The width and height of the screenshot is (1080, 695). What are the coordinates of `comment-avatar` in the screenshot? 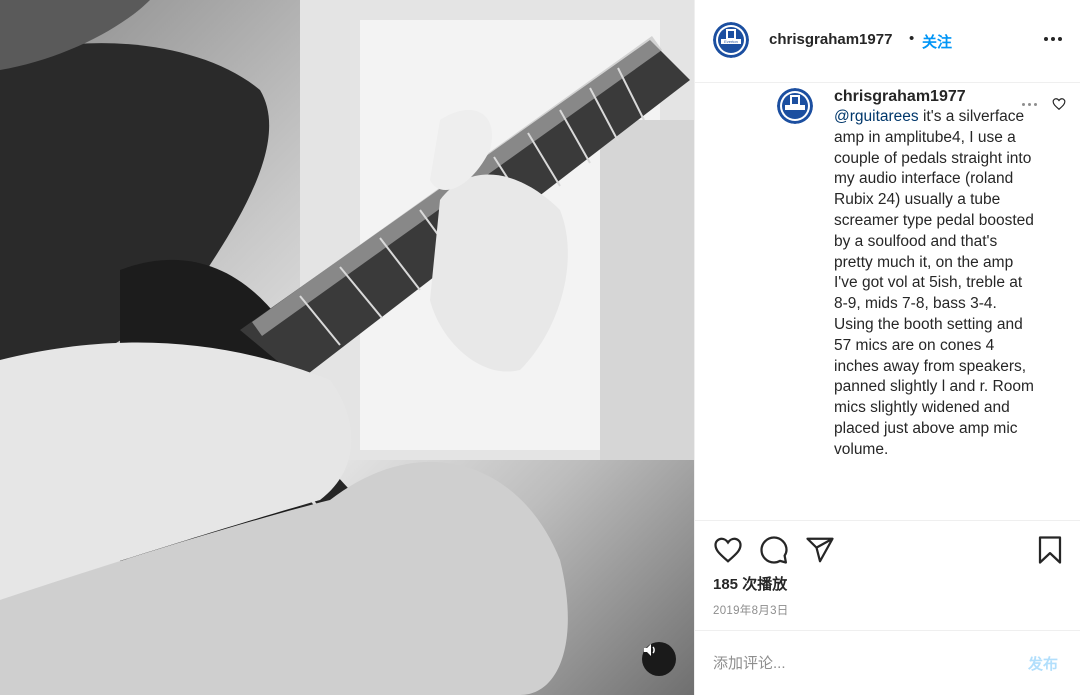 It's located at (795, 106).